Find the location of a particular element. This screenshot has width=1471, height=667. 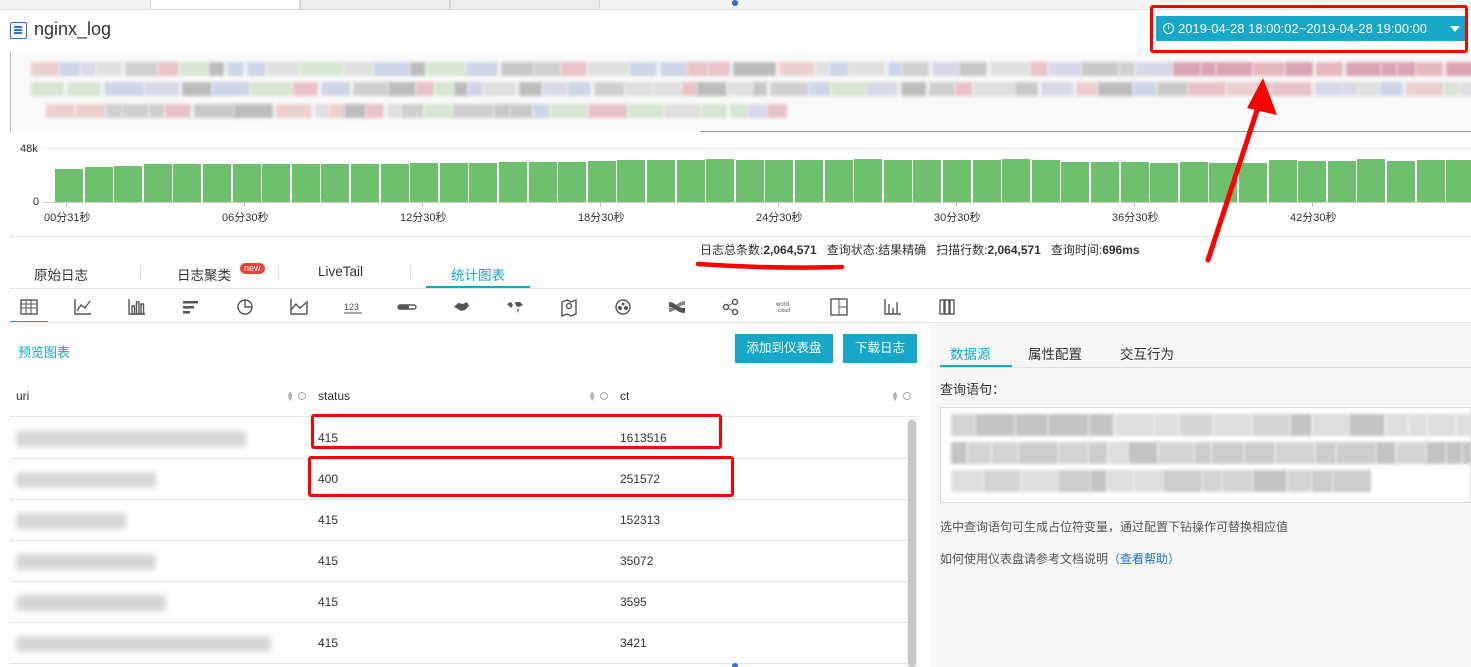

flow-chart-icon is located at coordinates (623, 307).